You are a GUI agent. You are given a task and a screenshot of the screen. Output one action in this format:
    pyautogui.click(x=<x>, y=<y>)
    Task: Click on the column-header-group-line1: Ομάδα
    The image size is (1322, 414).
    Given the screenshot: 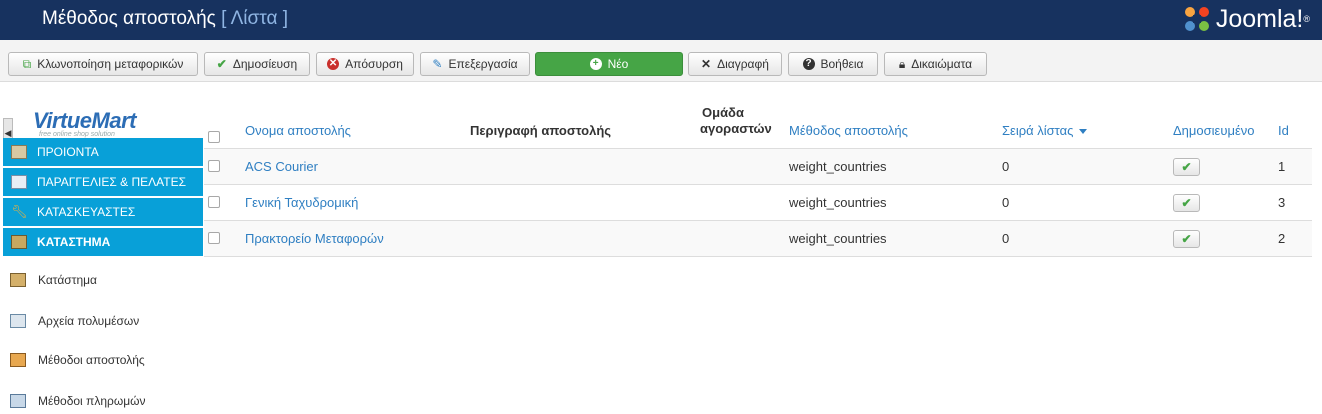 What is the action you would take?
    pyautogui.click(x=723, y=112)
    